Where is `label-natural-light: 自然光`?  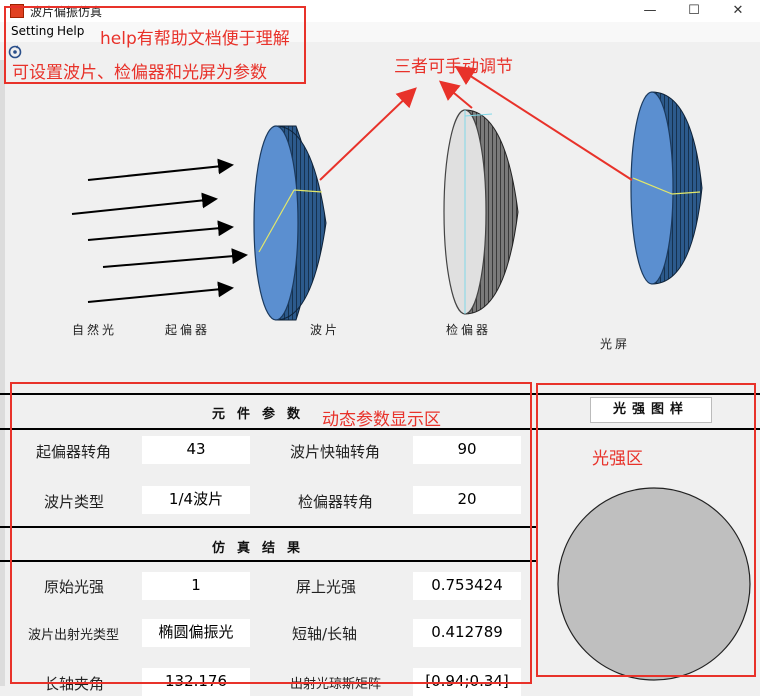 label-natural-light: 自然光 is located at coordinates (95, 330).